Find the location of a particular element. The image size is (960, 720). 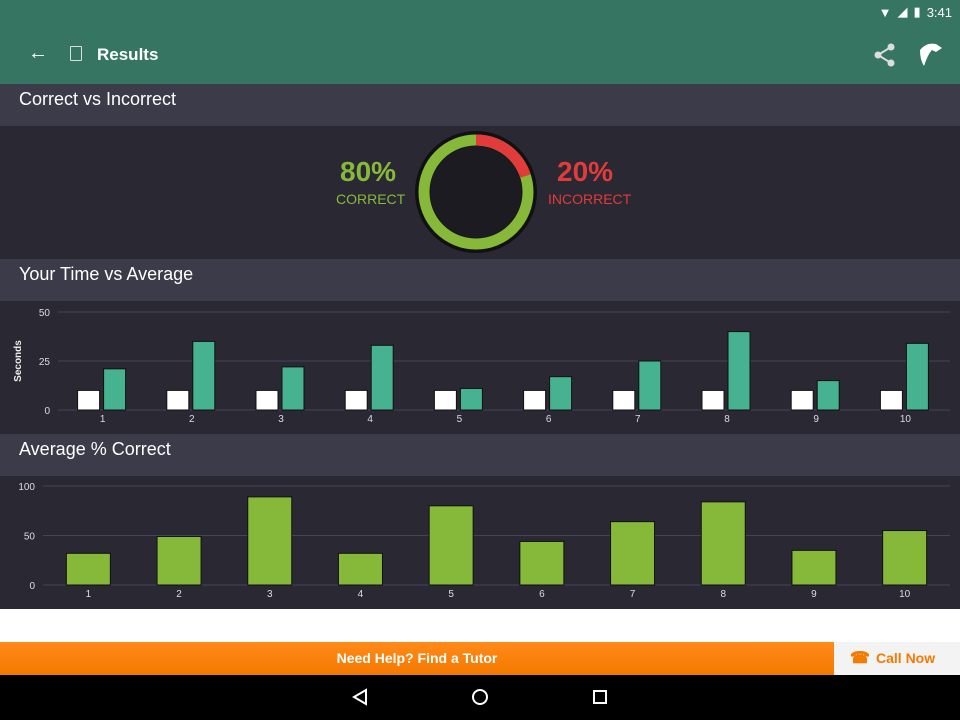

signal-icon: ◢ is located at coordinates (902, 11).